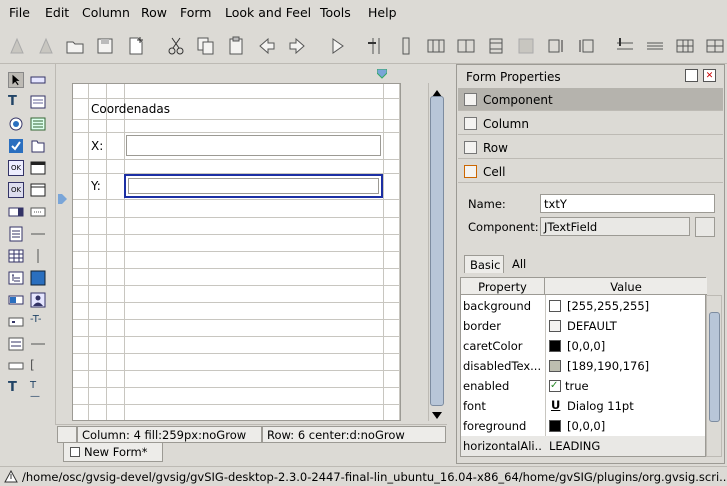  Describe the element at coordinates (337, 46) in the screenshot. I see `run-icon` at that location.